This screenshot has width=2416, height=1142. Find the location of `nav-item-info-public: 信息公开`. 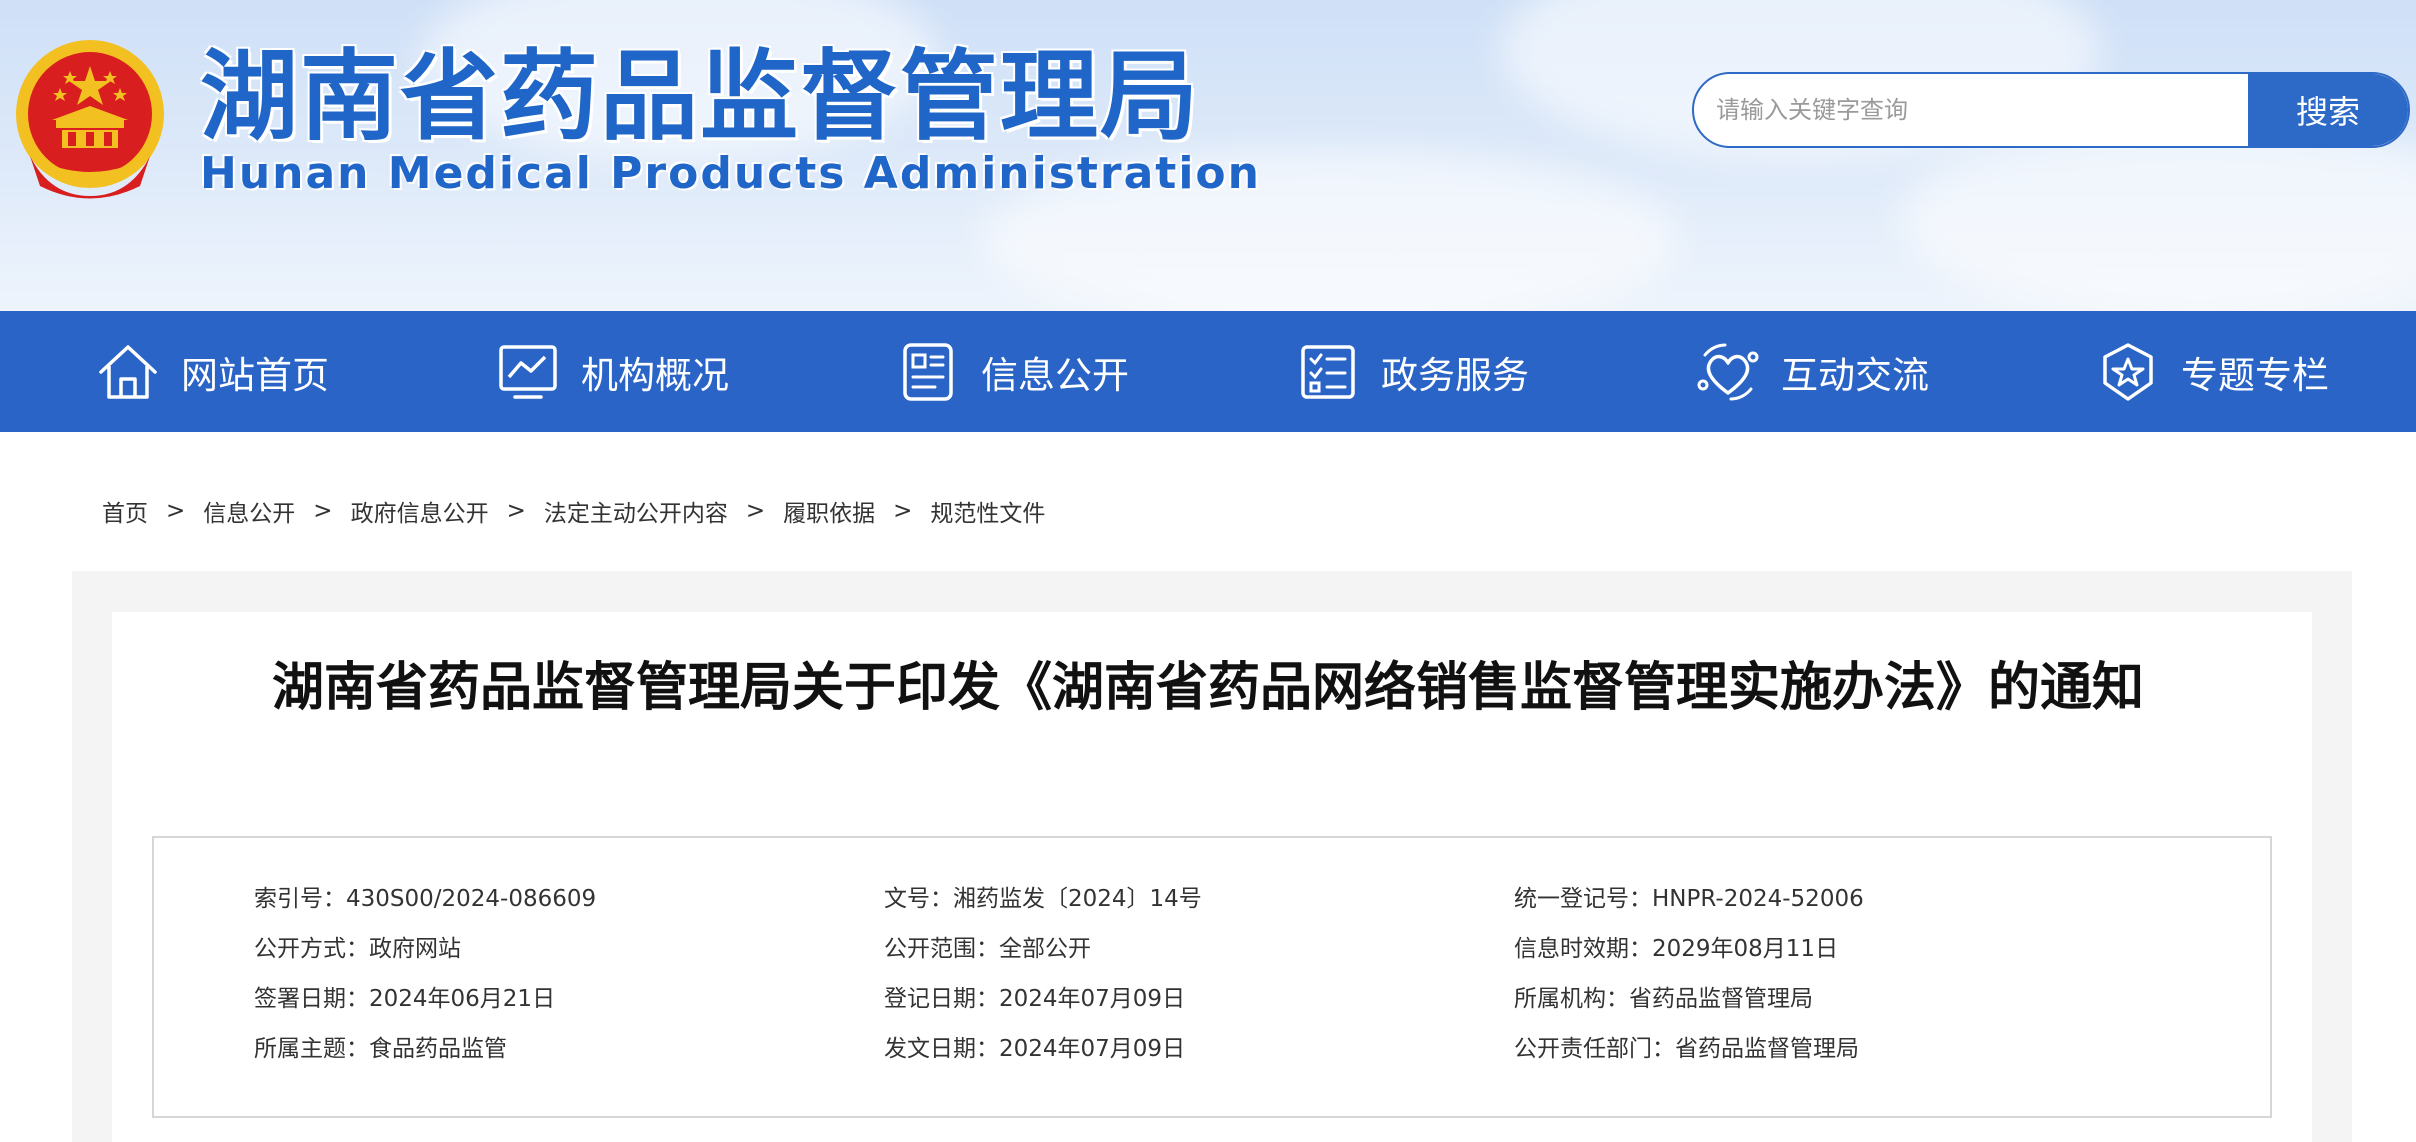

nav-item-info-public: 信息公开 is located at coordinates (1095, 371).